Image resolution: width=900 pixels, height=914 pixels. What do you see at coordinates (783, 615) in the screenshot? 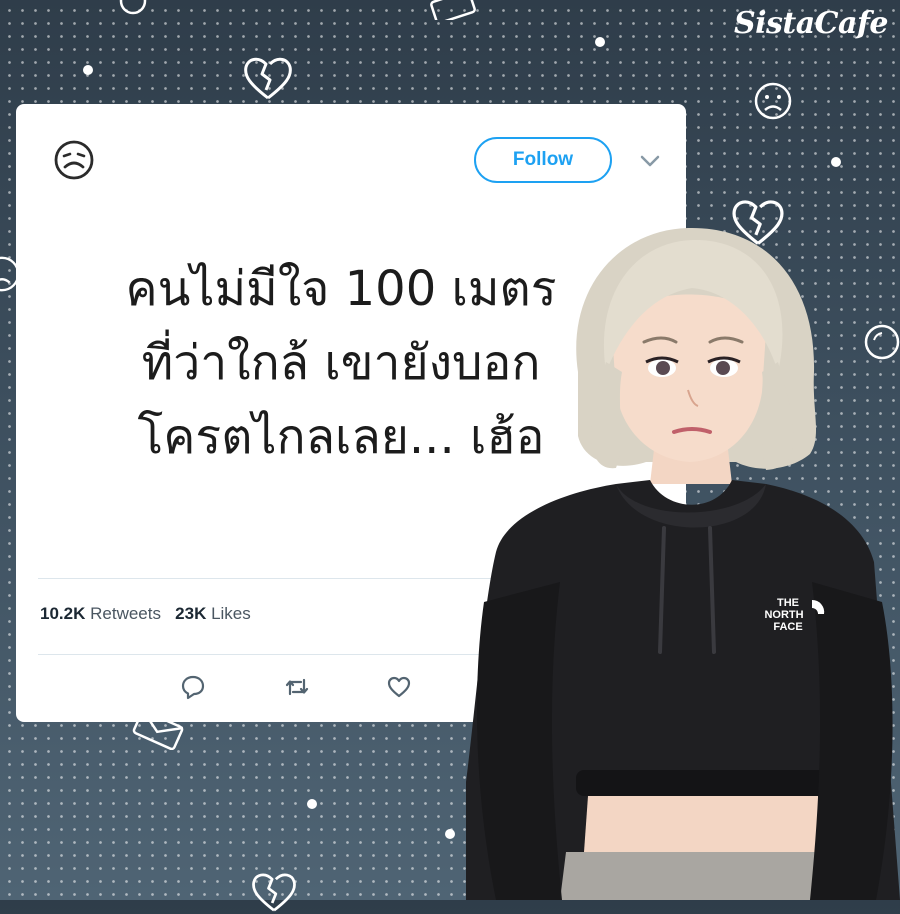
I see `hoodie-logo-line: NORTH` at bounding box center [783, 615].